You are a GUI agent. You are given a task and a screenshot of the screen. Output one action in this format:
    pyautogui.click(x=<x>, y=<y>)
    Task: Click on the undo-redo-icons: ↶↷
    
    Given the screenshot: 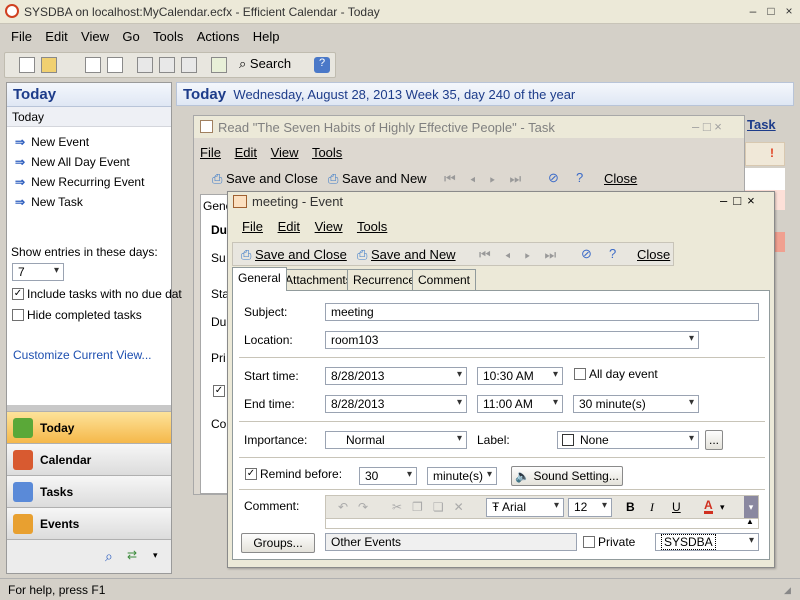 What is the action you would take?
    pyautogui.click(x=358, y=507)
    